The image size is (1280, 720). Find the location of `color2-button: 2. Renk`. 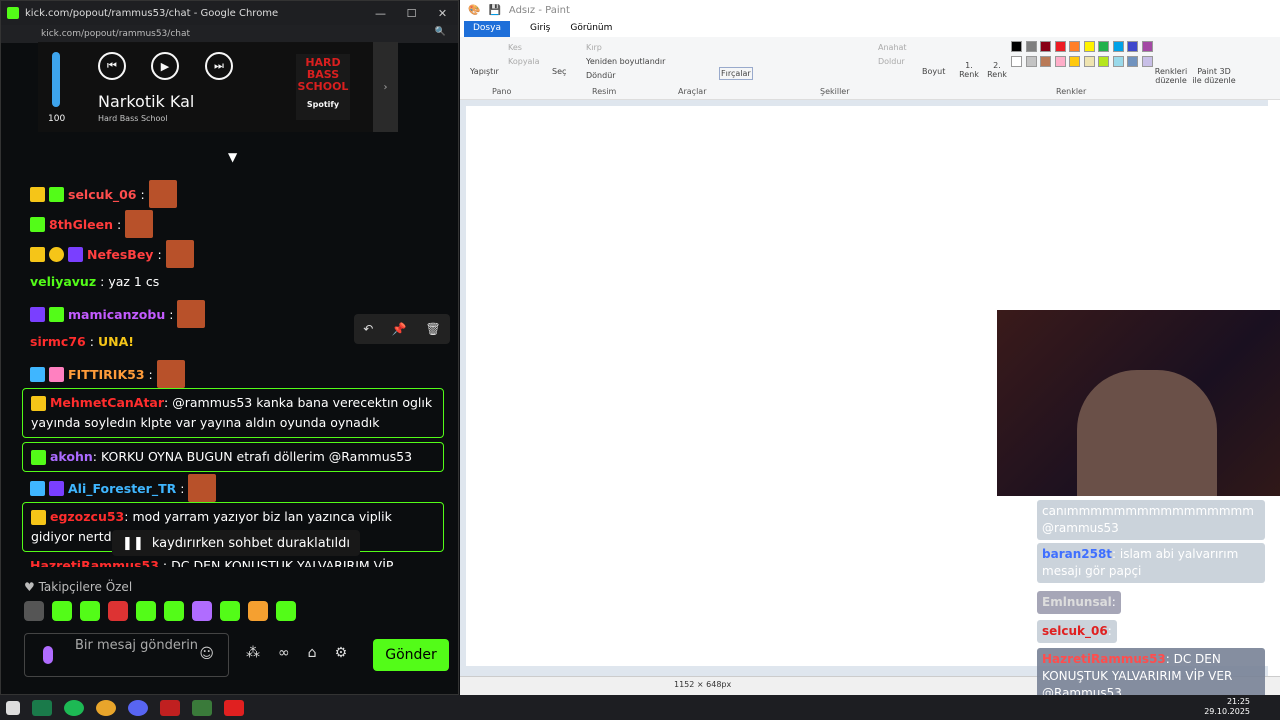

color2-button: 2. Renk is located at coordinates (997, 70).